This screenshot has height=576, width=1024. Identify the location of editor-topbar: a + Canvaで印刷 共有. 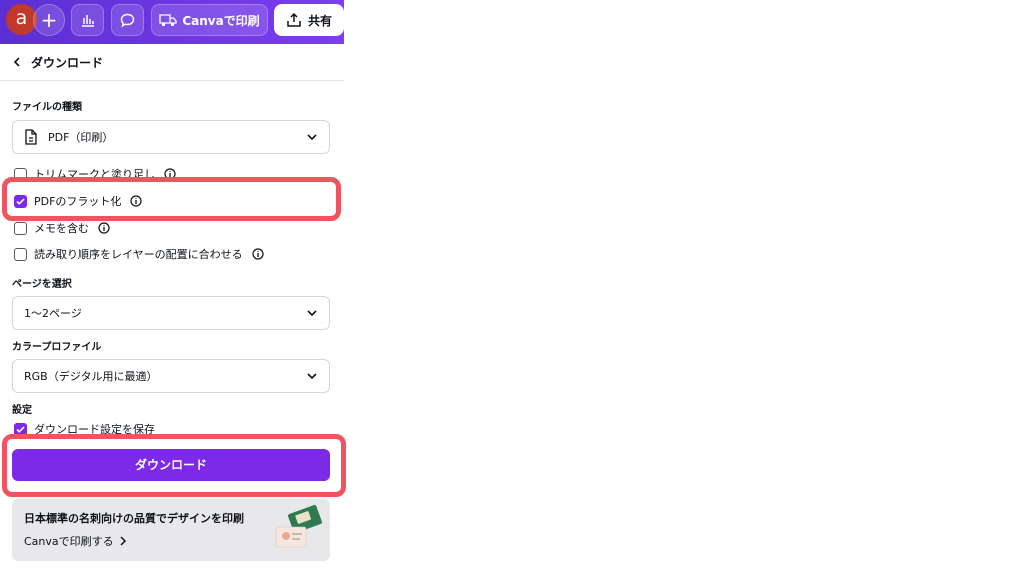
(172, 22).